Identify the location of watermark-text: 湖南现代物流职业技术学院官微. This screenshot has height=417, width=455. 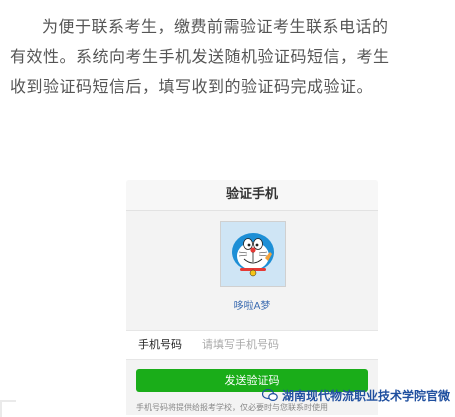
(366, 395).